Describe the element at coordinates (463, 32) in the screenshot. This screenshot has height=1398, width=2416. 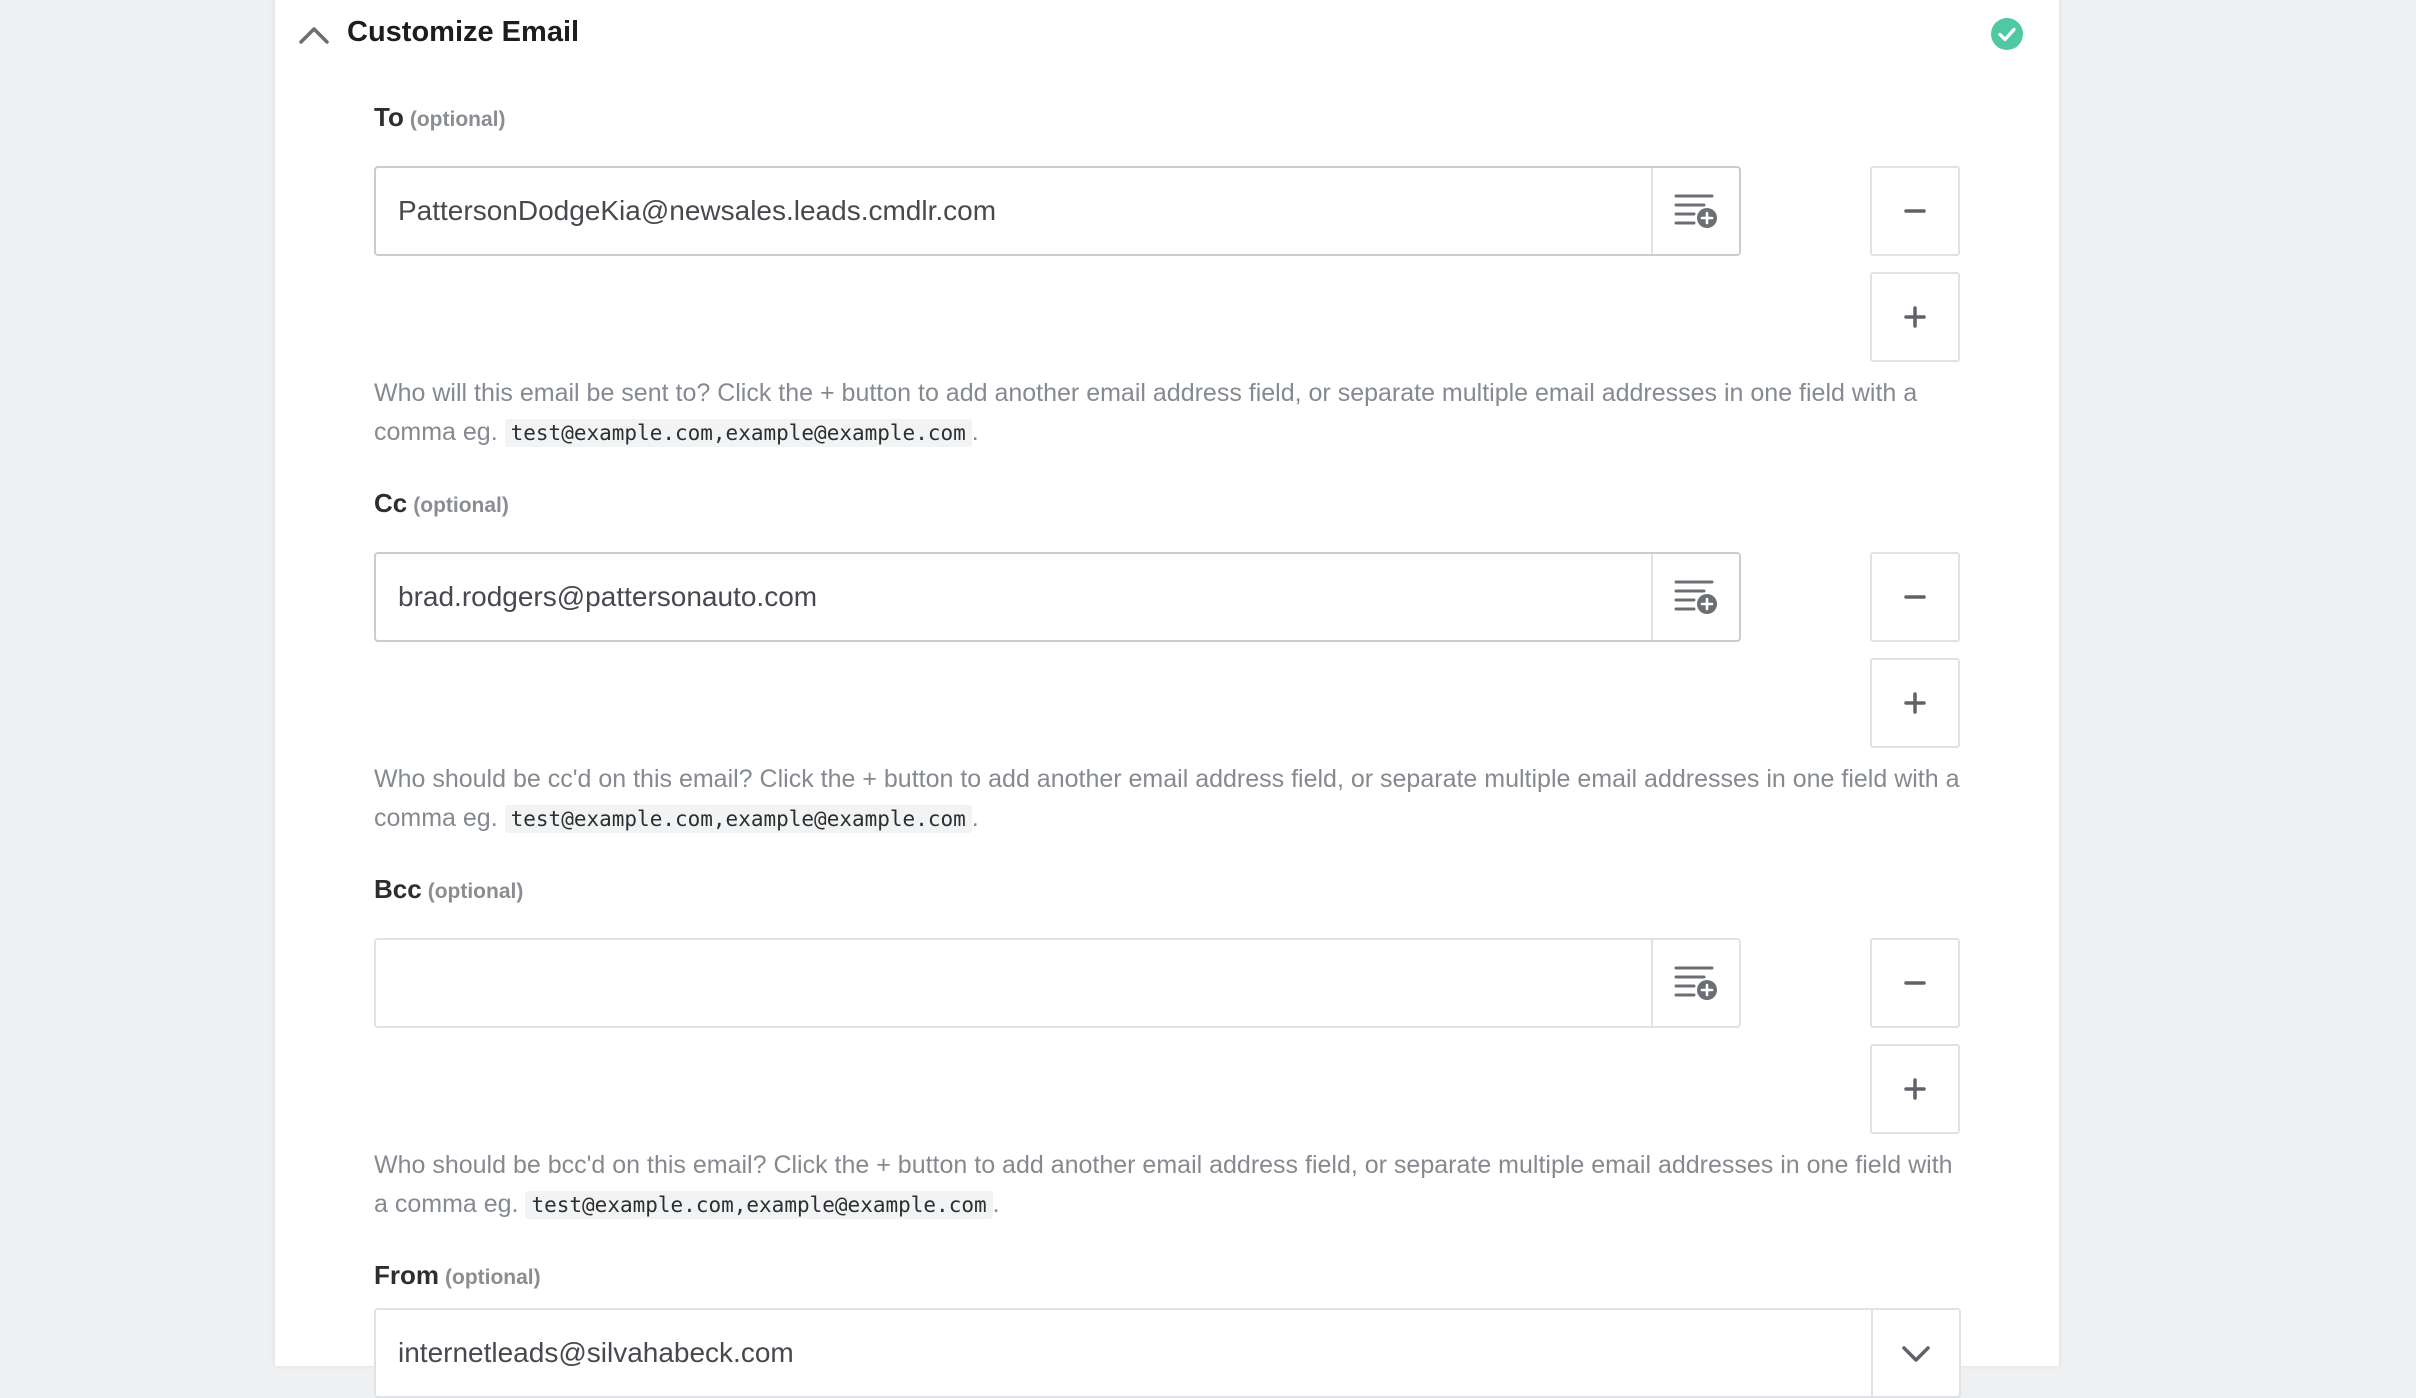
I see `section-title: Customize Email` at that location.